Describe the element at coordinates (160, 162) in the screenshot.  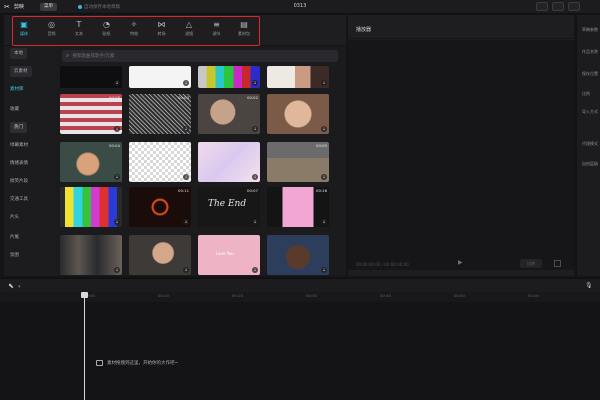
I see `media-tile-checker: ↓` at that location.